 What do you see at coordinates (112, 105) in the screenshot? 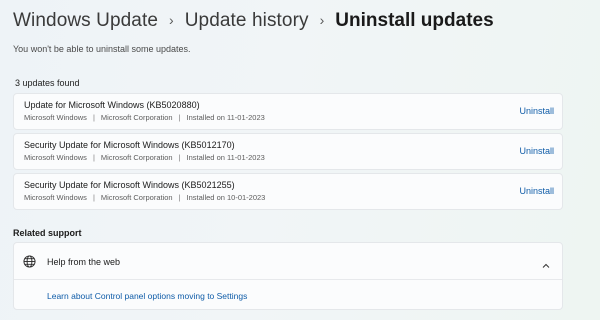
I see `update-title: Update for Microsoft Windows (KB5020880)` at bounding box center [112, 105].